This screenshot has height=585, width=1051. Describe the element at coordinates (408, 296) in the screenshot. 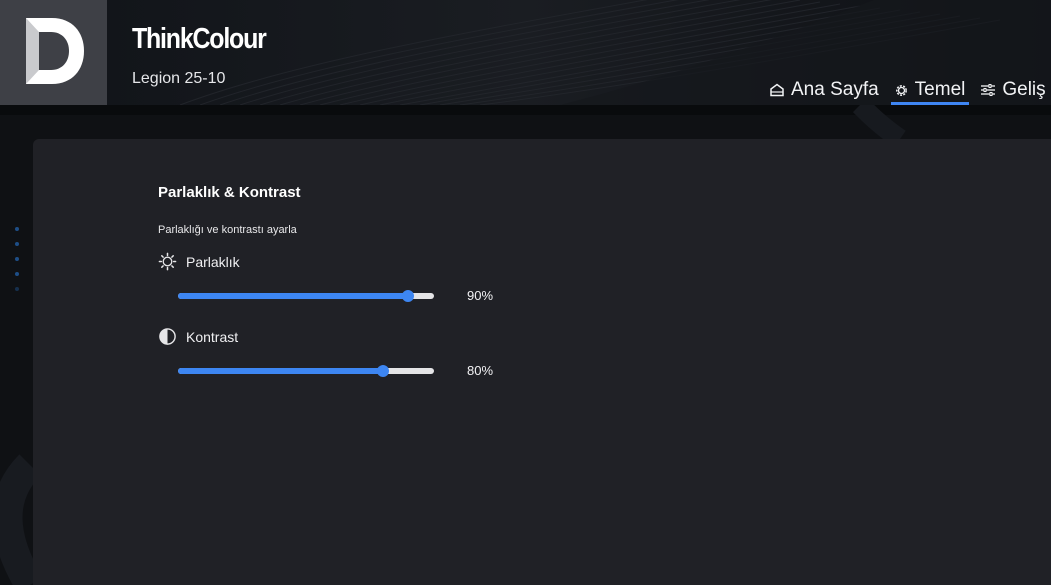

I see `brightness-slider-thumb` at that location.